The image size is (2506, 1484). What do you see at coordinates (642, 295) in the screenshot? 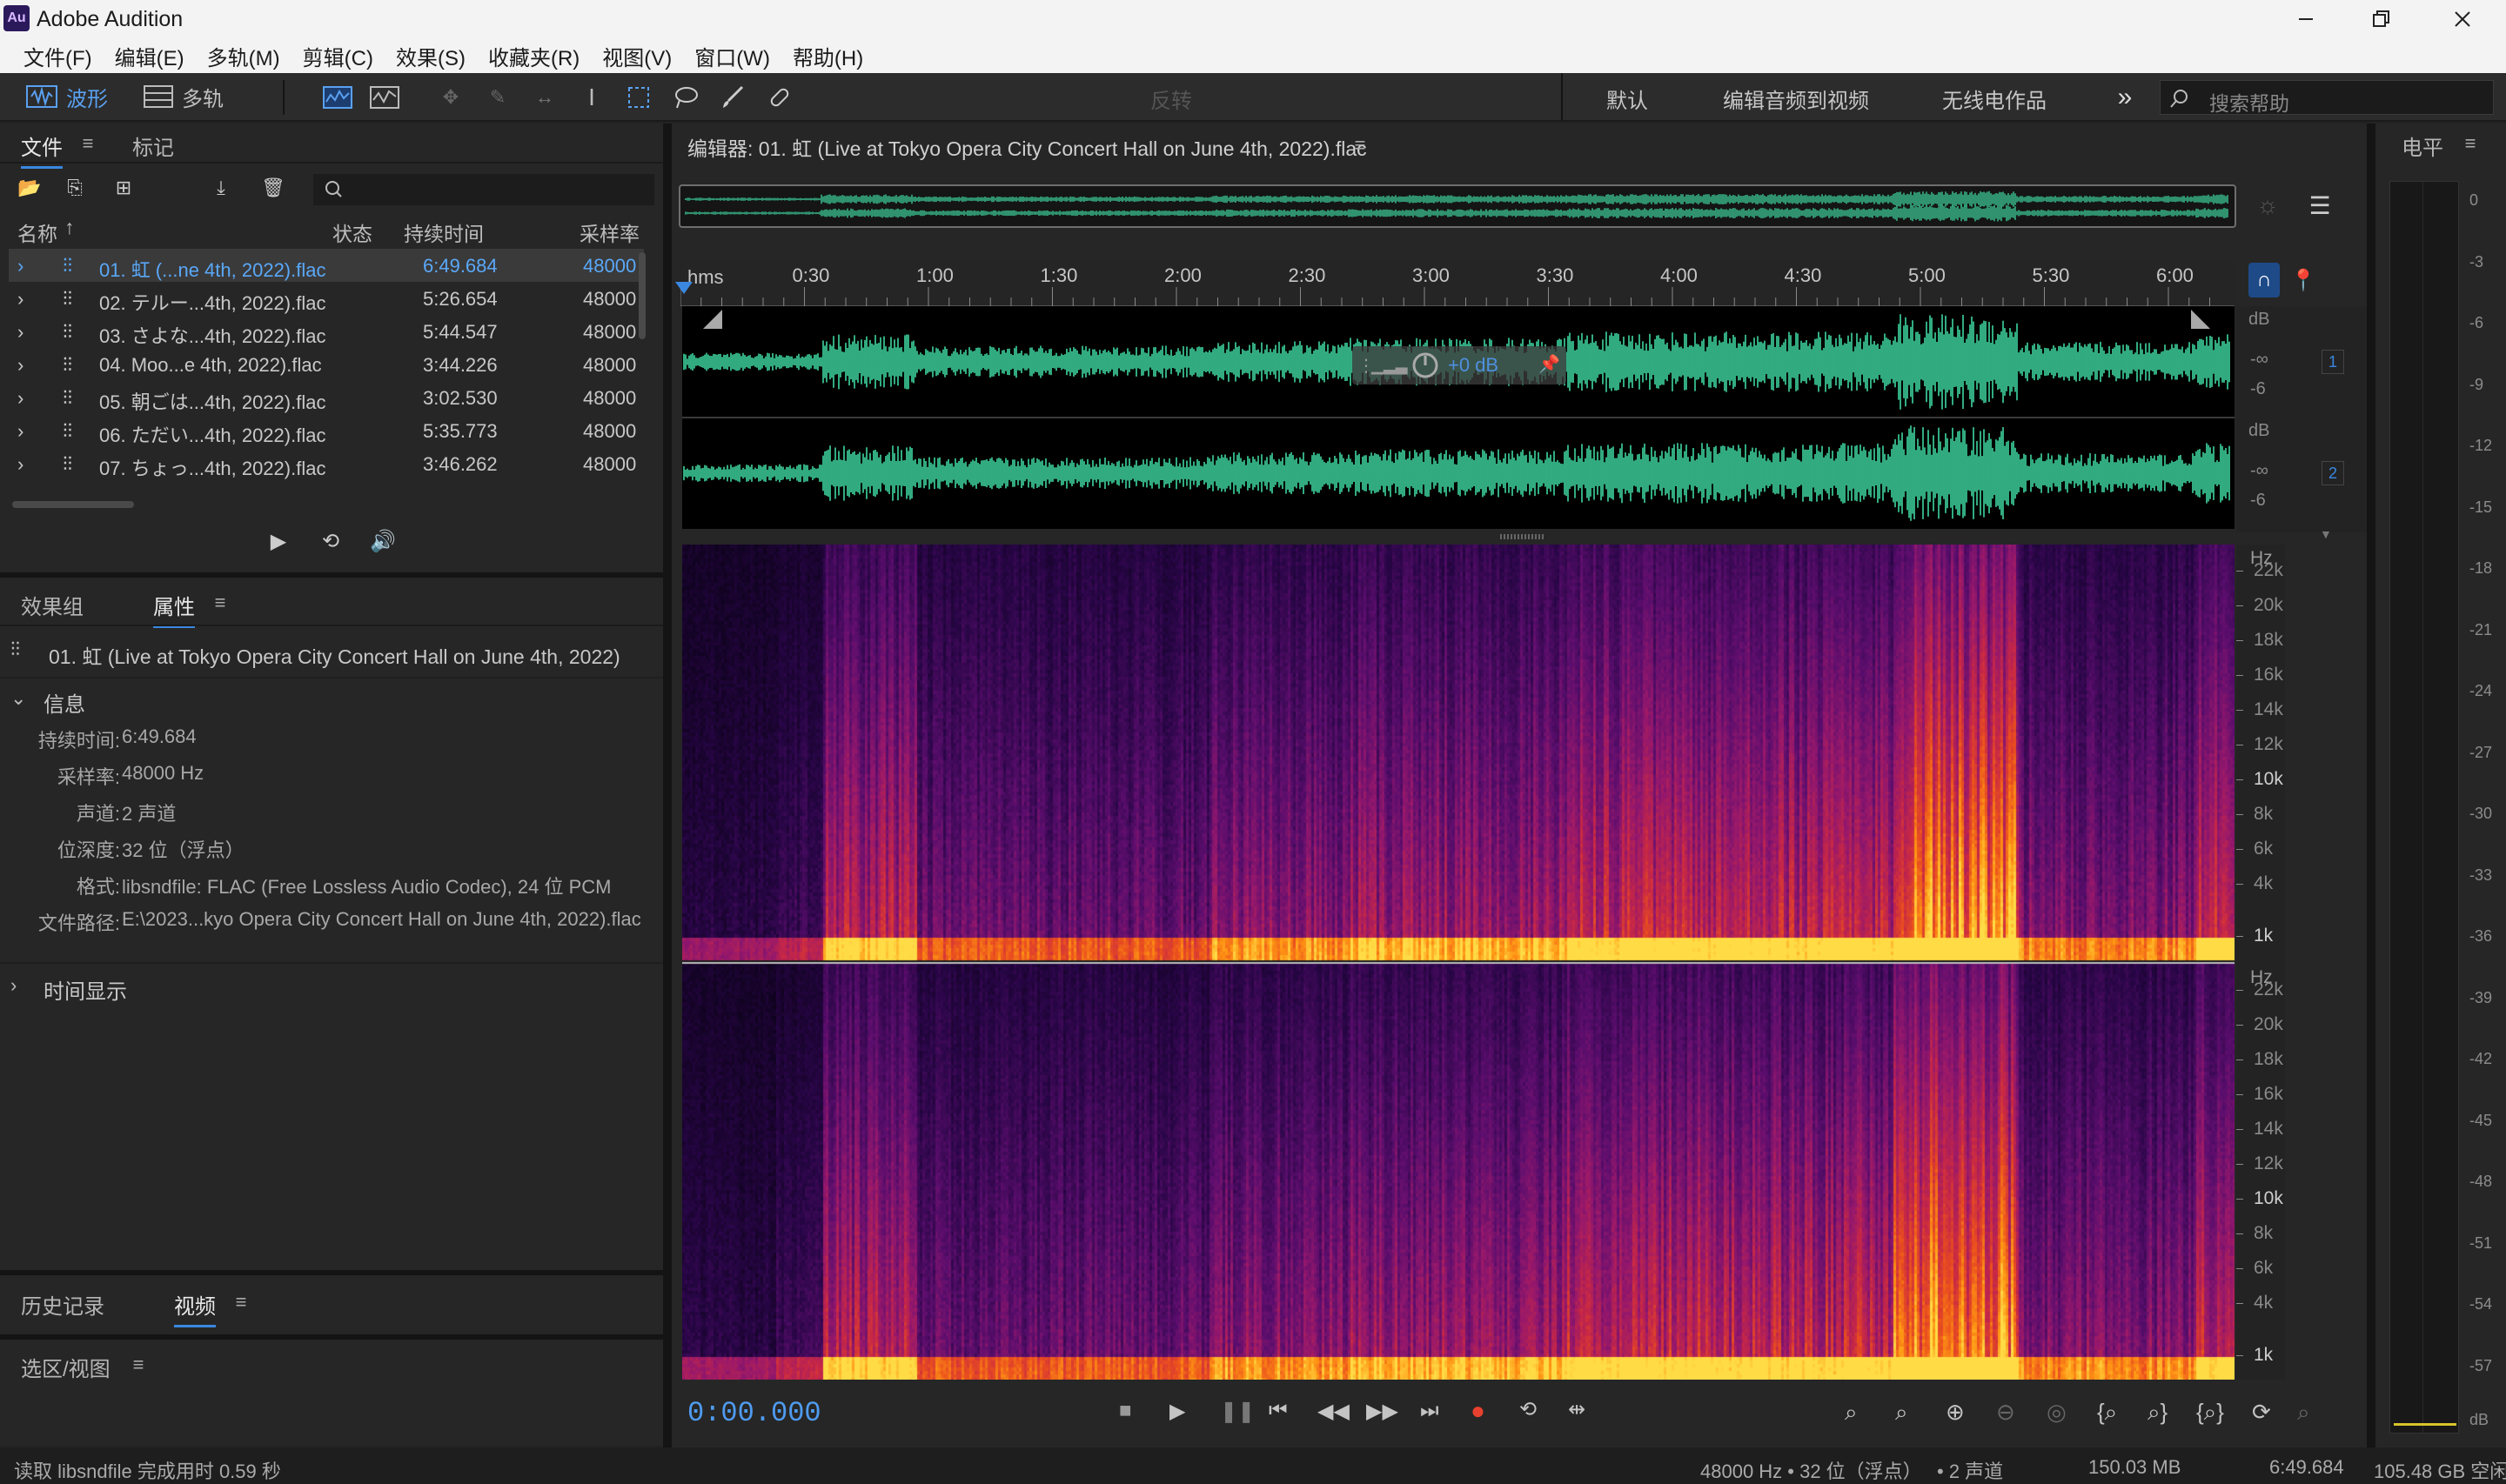
I see `vertical-scrollbar` at bounding box center [642, 295].